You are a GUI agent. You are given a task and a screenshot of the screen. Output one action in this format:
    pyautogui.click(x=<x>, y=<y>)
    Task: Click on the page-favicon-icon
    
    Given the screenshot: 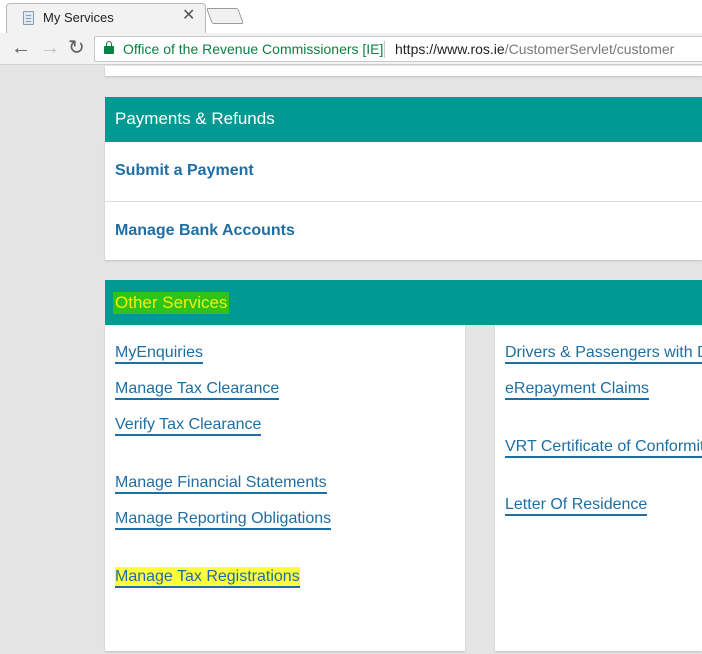 What is the action you would take?
    pyautogui.click(x=28, y=18)
    